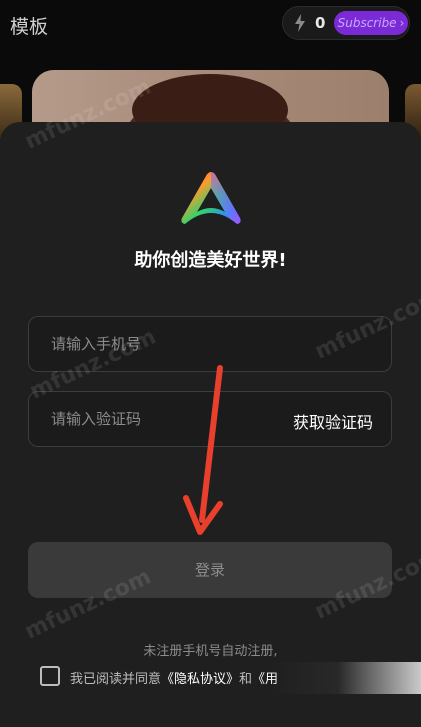 The height and width of the screenshot is (727, 421). I want to click on annotation-arrow, so click(203, 450).